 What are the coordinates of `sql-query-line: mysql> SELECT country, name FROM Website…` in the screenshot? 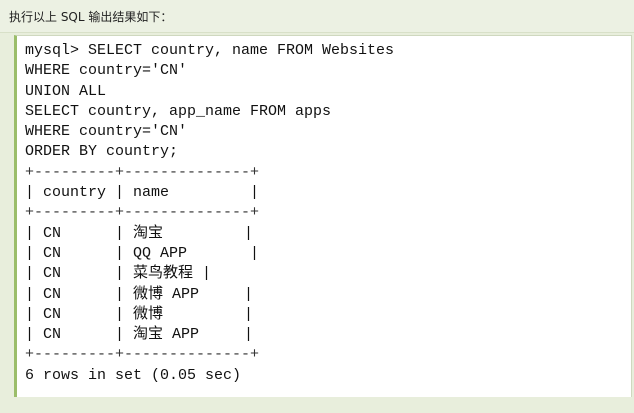 It's located at (210, 50).